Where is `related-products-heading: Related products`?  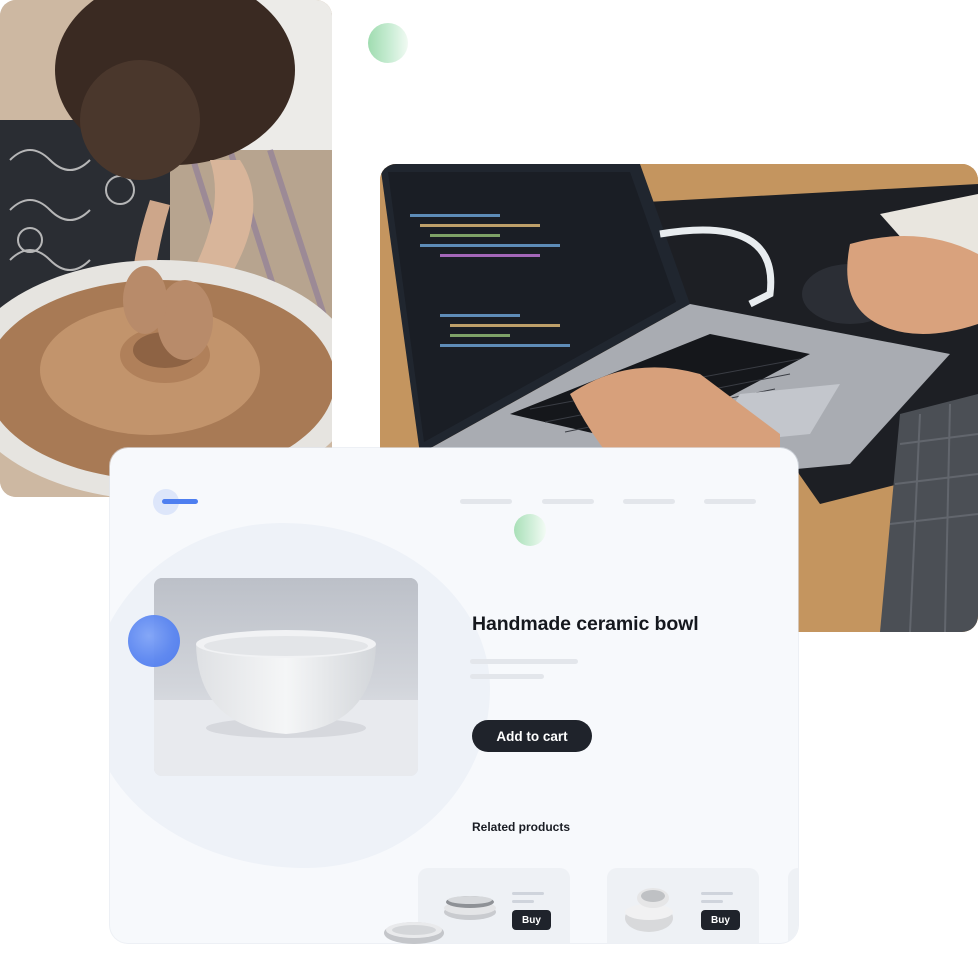
related-products-heading: Related products is located at coordinates (521, 827).